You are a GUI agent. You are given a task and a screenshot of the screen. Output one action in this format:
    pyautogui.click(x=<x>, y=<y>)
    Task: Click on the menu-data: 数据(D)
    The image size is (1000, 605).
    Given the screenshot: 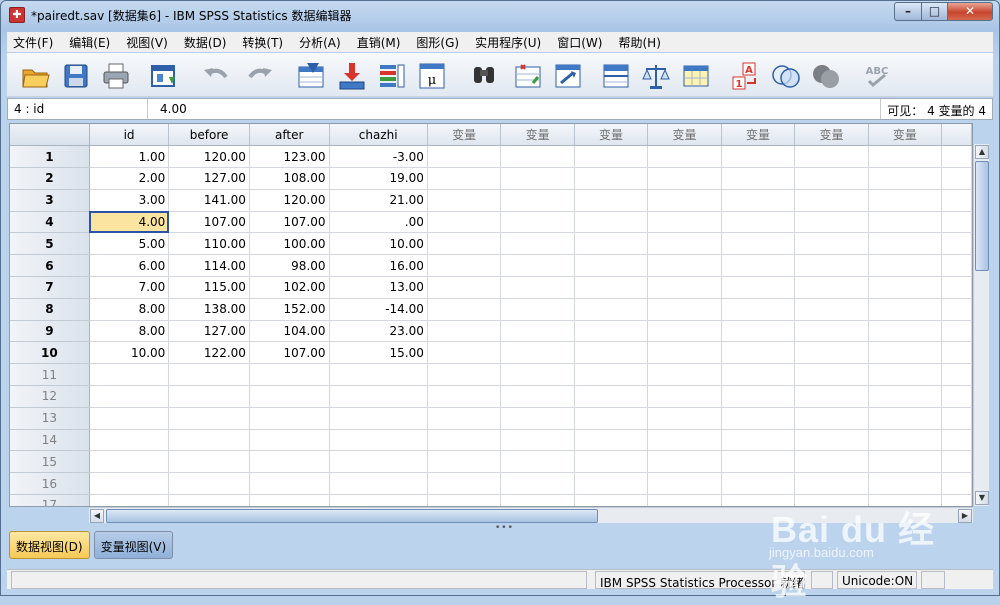 What is the action you would take?
    pyautogui.click(x=207, y=42)
    